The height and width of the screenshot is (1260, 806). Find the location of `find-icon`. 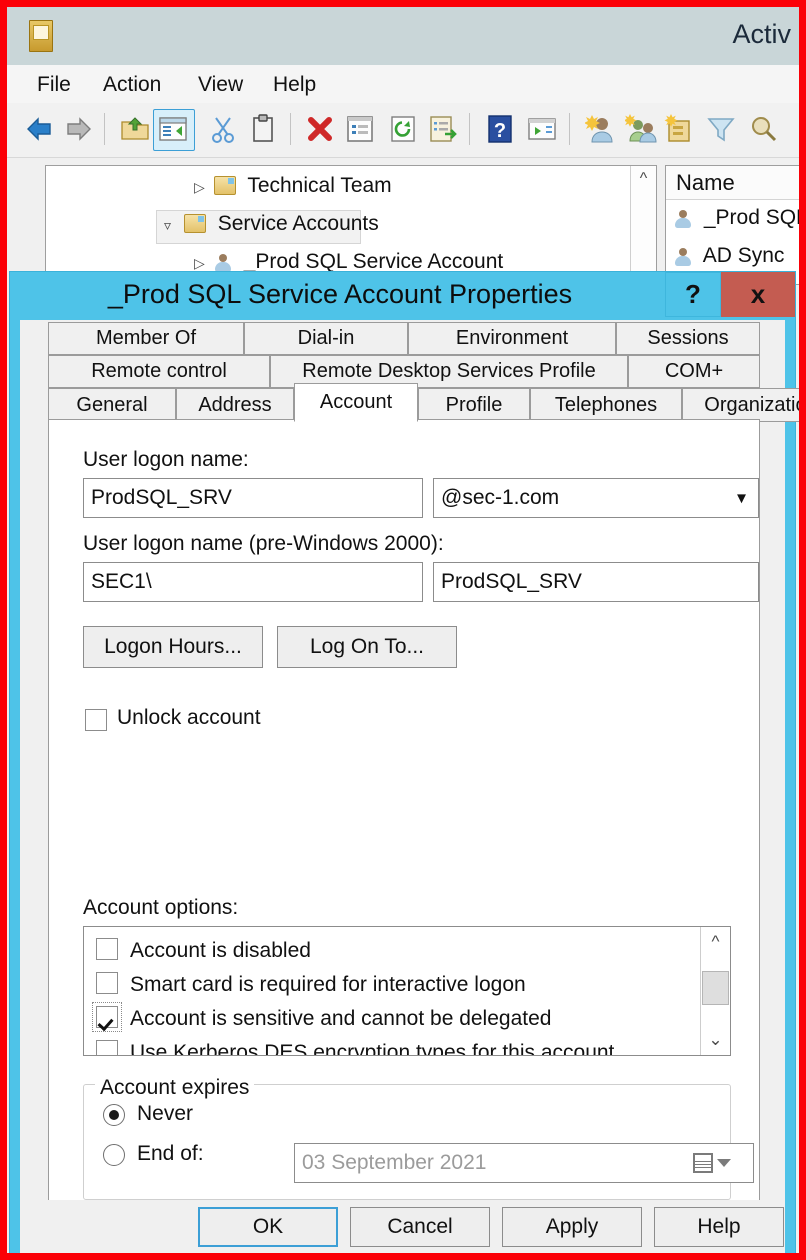

find-icon is located at coordinates (763, 129).